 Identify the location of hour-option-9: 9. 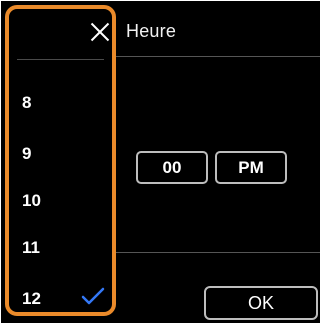
(67, 154).